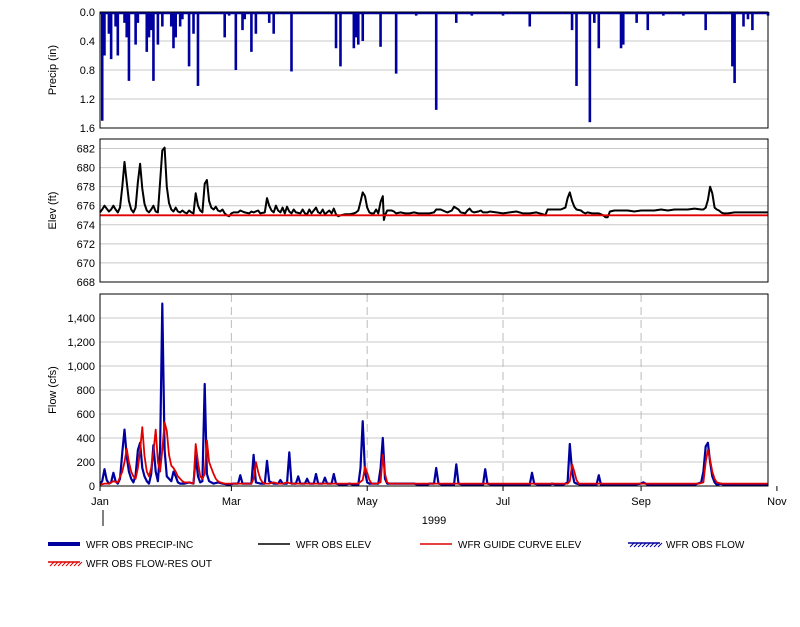 The height and width of the screenshot is (627, 800). What do you see at coordinates (53, 390) in the screenshot?
I see `y-axis-title: Flow (cfs)` at bounding box center [53, 390].